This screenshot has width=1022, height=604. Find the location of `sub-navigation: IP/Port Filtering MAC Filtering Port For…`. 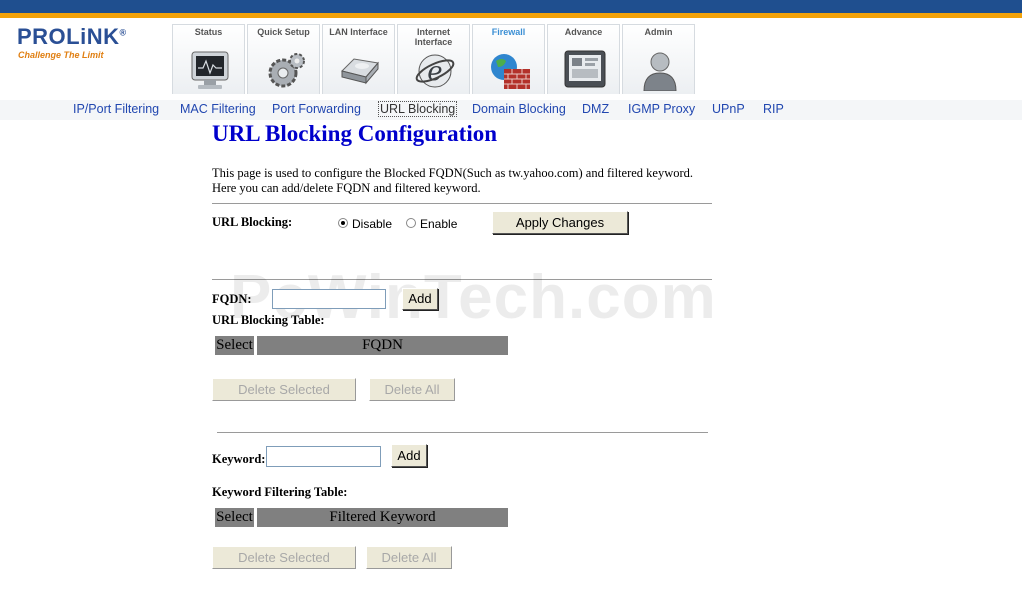

sub-navigation: IP/Port Filtering MAC Filtering Port For… is located at coordinates (511, 110).